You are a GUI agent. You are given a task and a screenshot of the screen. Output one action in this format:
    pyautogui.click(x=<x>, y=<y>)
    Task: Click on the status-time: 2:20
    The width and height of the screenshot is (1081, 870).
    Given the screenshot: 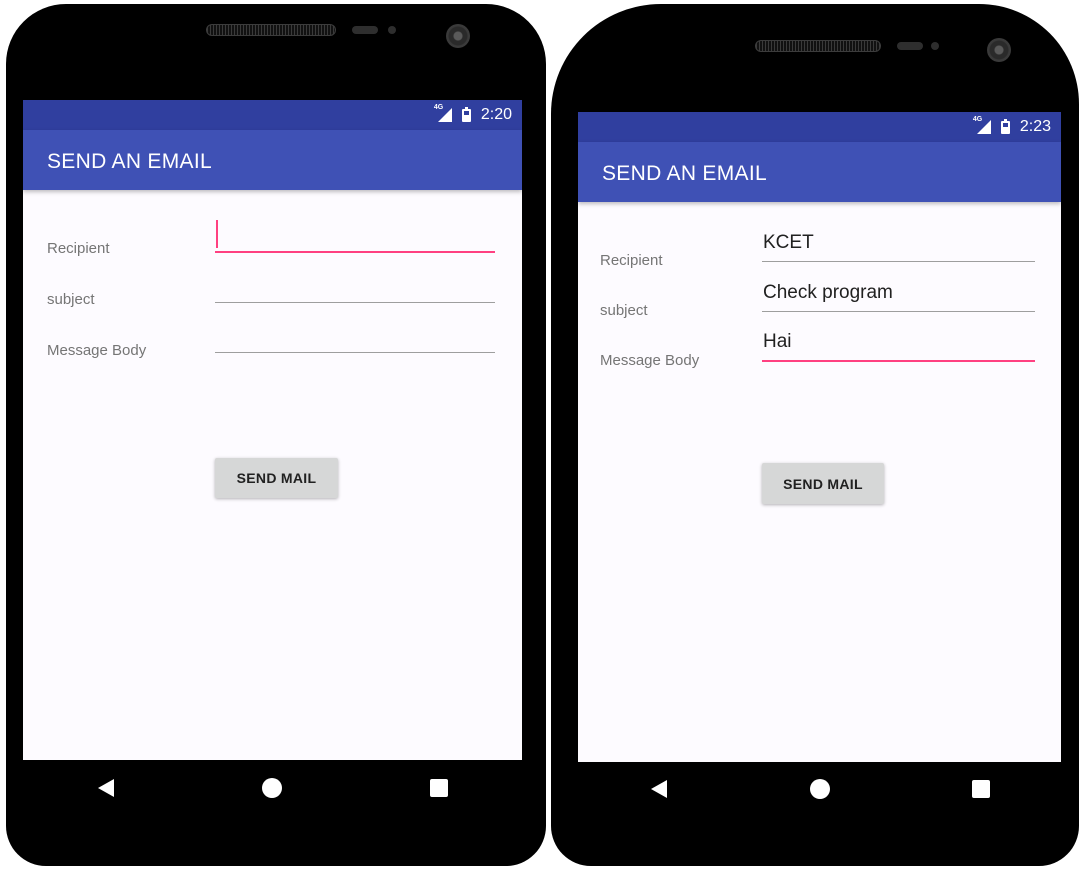 What is the action you would take?
    pyautogui.click(x=496, y=114)
    